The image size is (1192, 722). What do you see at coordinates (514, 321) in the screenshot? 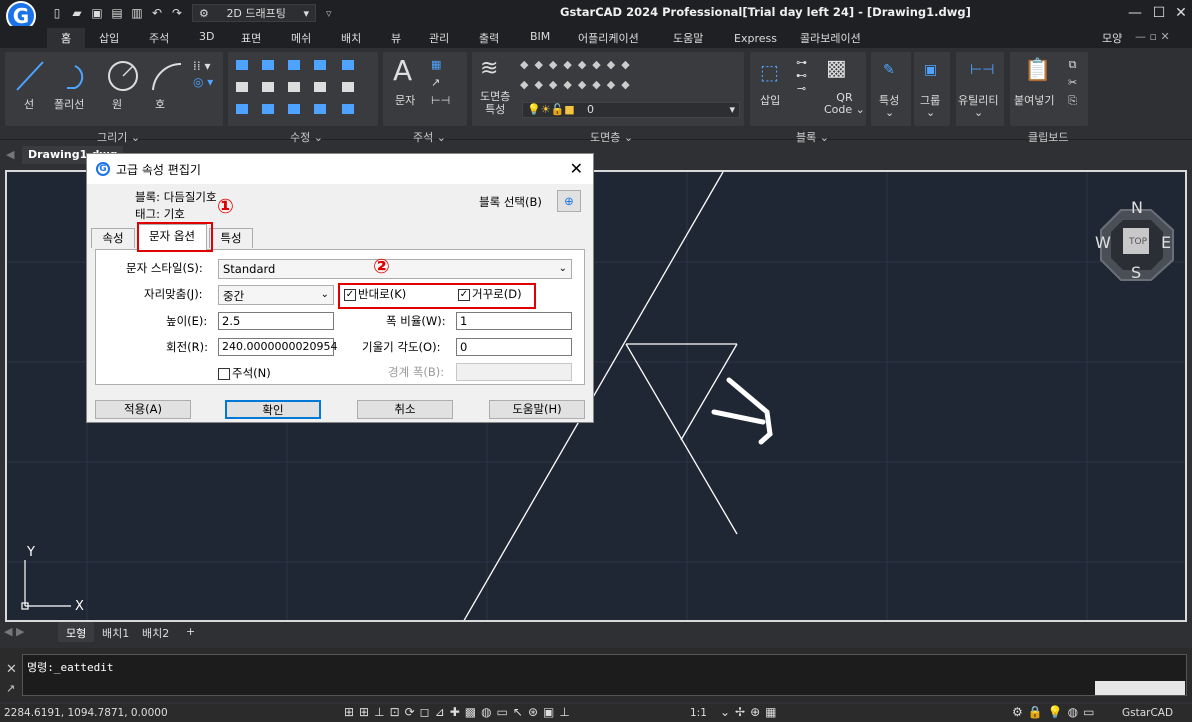
I see `width-factor-input: 1` at bounding box center [514, 321].